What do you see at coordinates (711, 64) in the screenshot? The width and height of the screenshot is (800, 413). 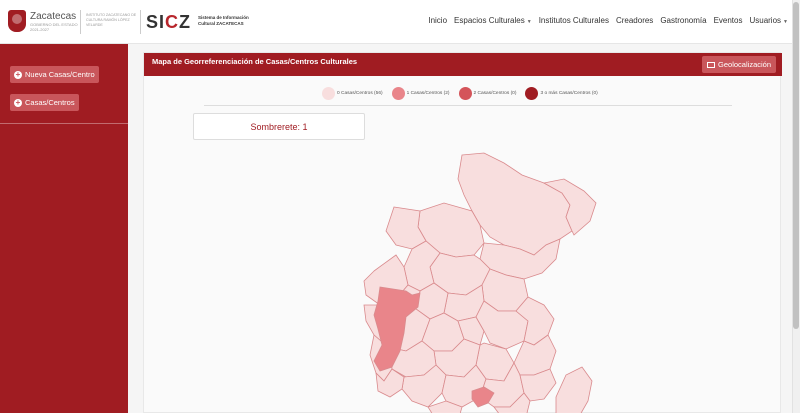 I see `map-icon` at bounding box center [711, 64].